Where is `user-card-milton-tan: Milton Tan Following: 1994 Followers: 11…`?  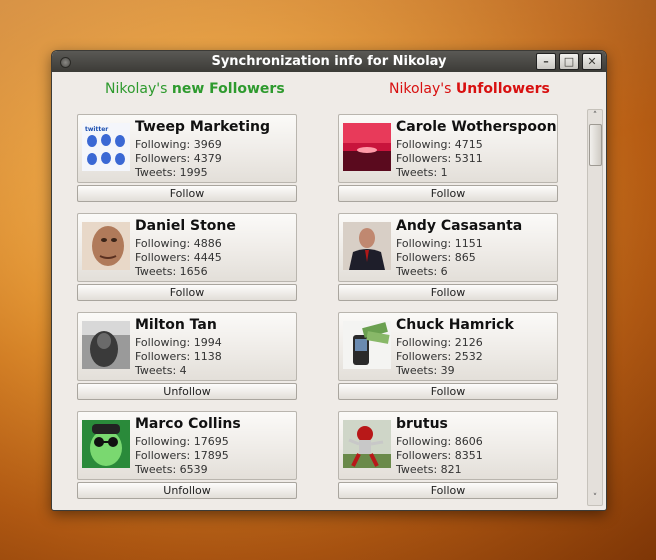 user-card-milton-tan: Milton Tan Following: 1994 Followers: 11… is located at coordinates (187, 346).